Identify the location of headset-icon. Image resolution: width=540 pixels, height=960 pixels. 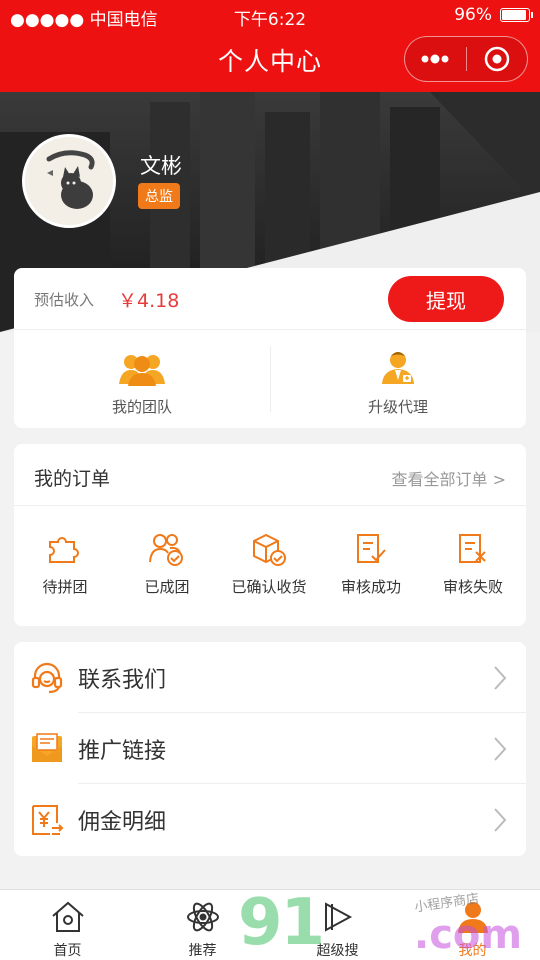
(47, 678).